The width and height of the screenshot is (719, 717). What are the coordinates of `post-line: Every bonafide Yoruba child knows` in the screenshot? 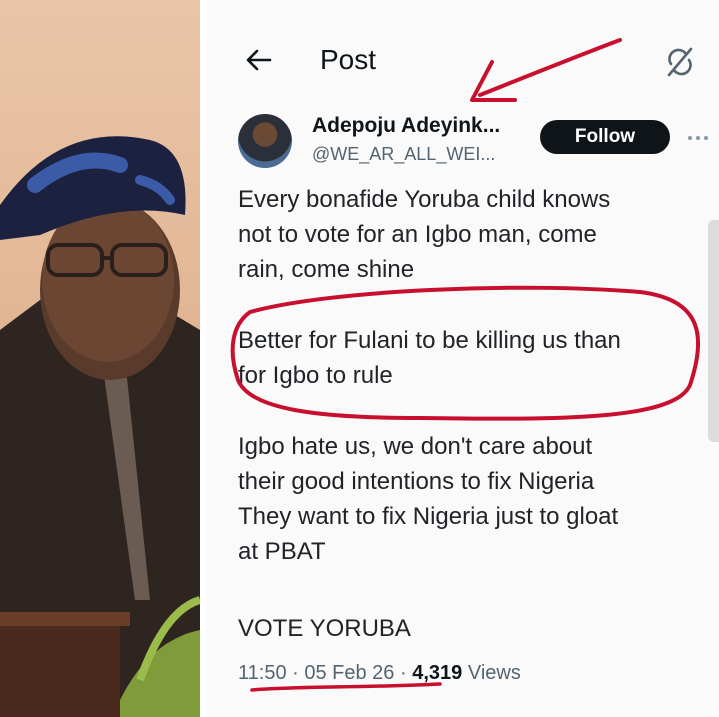 It's located at (424, 199).